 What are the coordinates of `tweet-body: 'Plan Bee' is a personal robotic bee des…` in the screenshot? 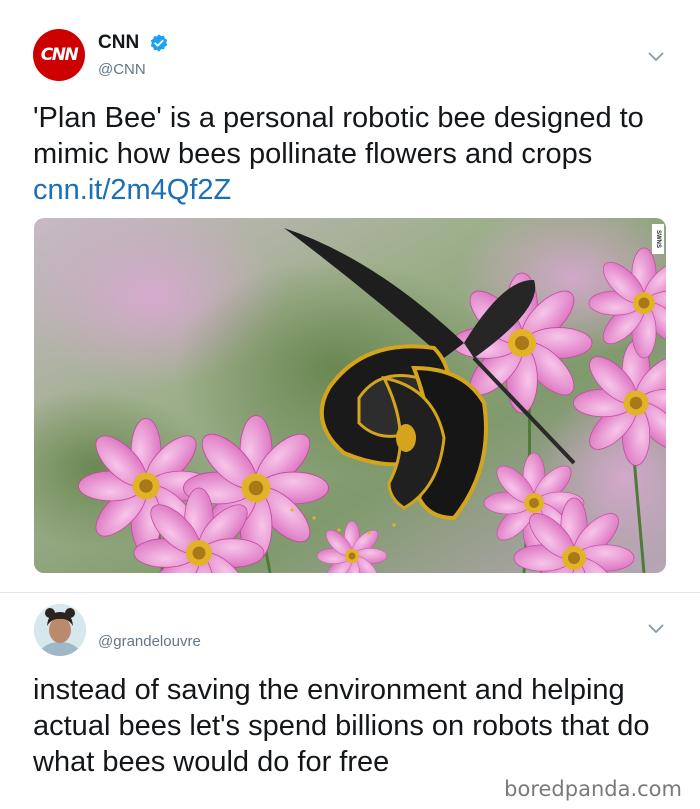 It's located at (338, 136).